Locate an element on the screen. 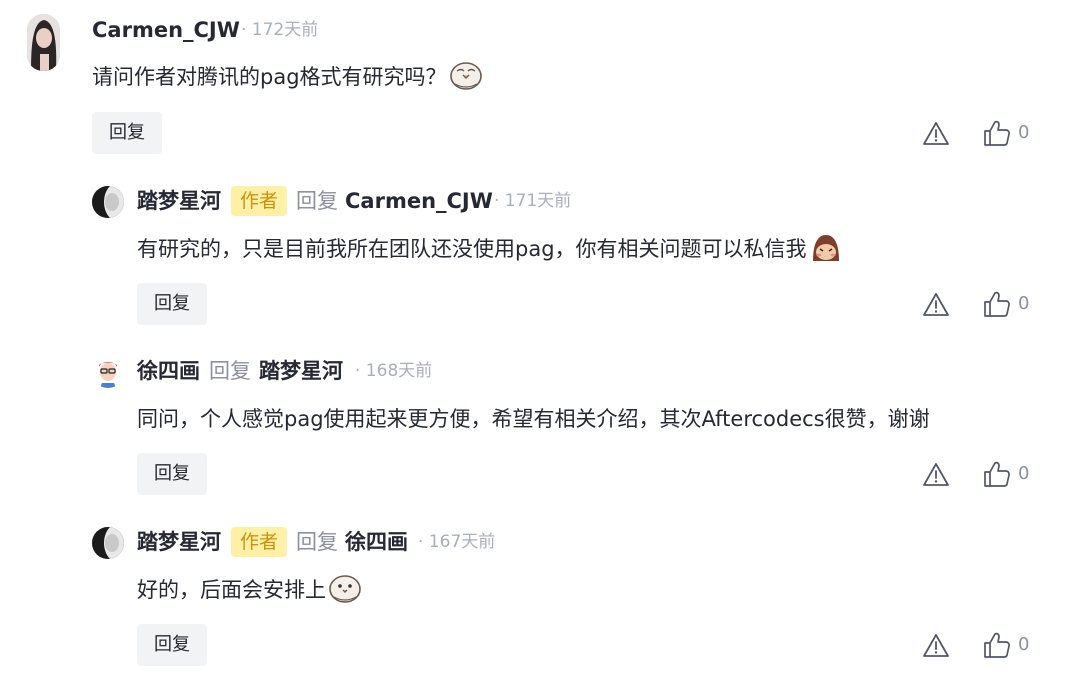 The width and height of the screenshot is (1080, 691). comment-timestamp: · 168天前 is located at coordinates (394, 371).